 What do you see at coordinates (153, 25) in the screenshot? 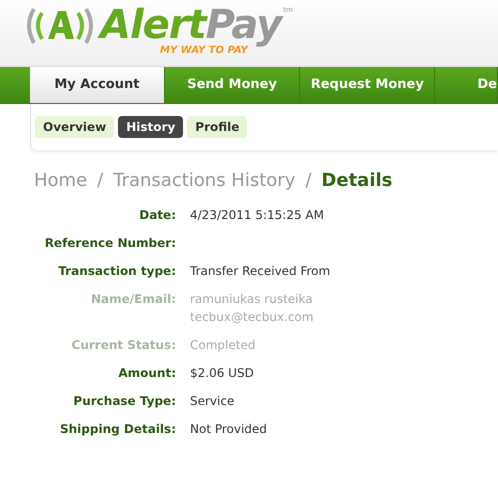
I see `logo-text: Alert` at bounding box center [153, 25].